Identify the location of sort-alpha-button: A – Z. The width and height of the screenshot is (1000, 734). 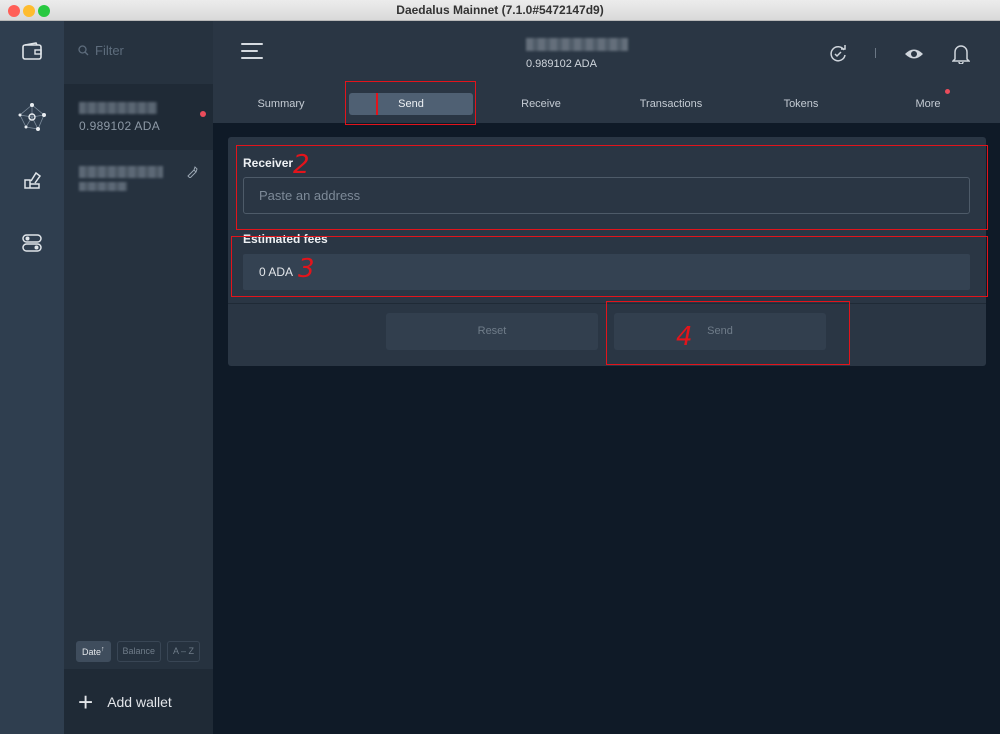
(184, 651).